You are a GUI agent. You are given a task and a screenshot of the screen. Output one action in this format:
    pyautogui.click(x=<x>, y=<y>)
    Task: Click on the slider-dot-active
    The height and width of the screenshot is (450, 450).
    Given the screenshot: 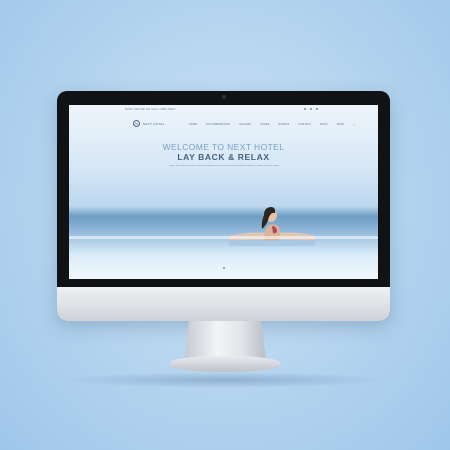 What is the action you would take?
    pyautogui.click(x=223, y=268)
    